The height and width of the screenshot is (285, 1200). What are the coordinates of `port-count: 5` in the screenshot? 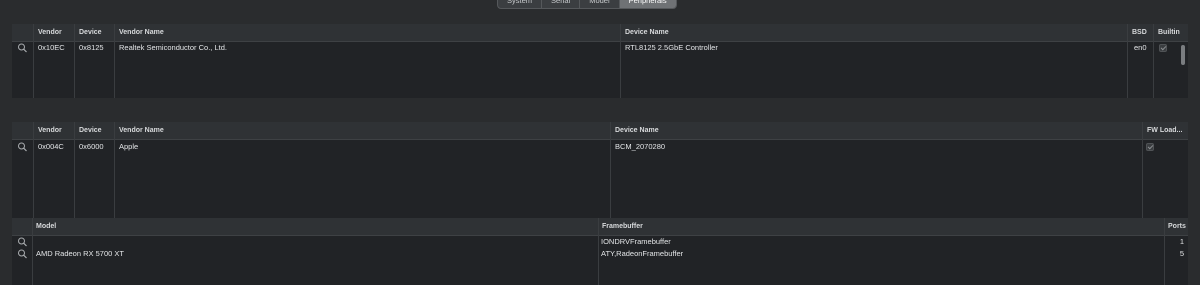 It's located at (1182, 253).